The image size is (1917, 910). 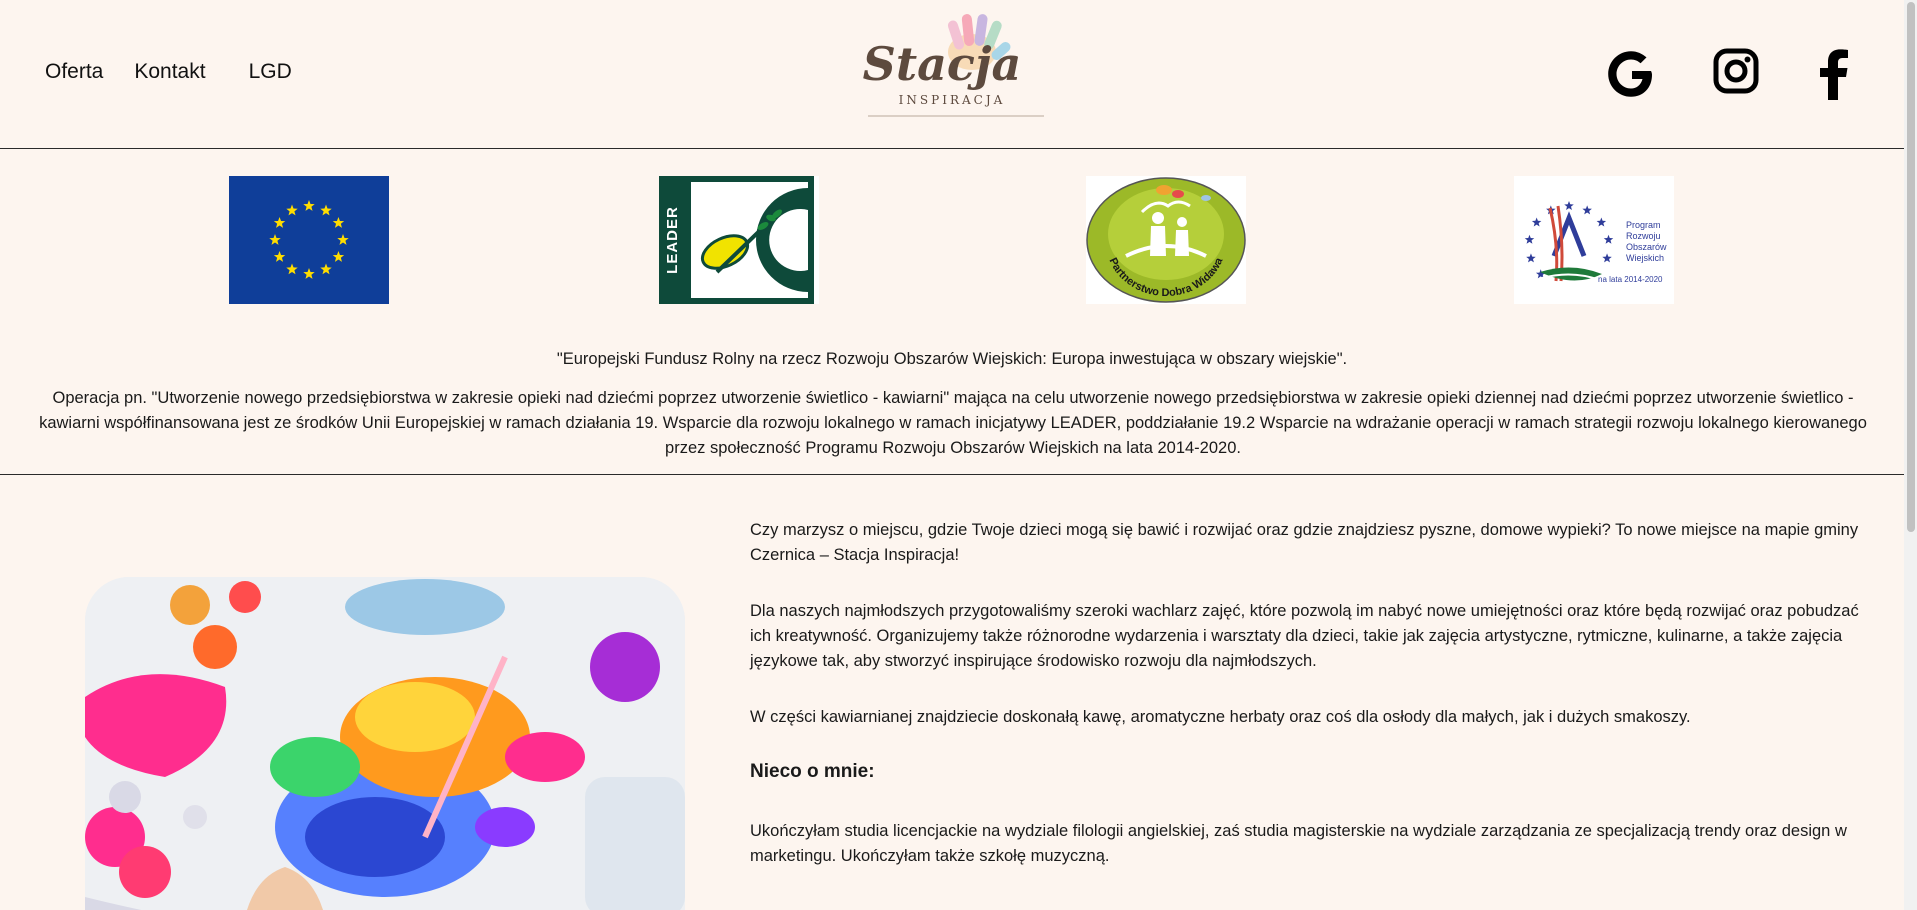 I want to click on logo-wordmark: Stacja, so click(x=942, y=64).